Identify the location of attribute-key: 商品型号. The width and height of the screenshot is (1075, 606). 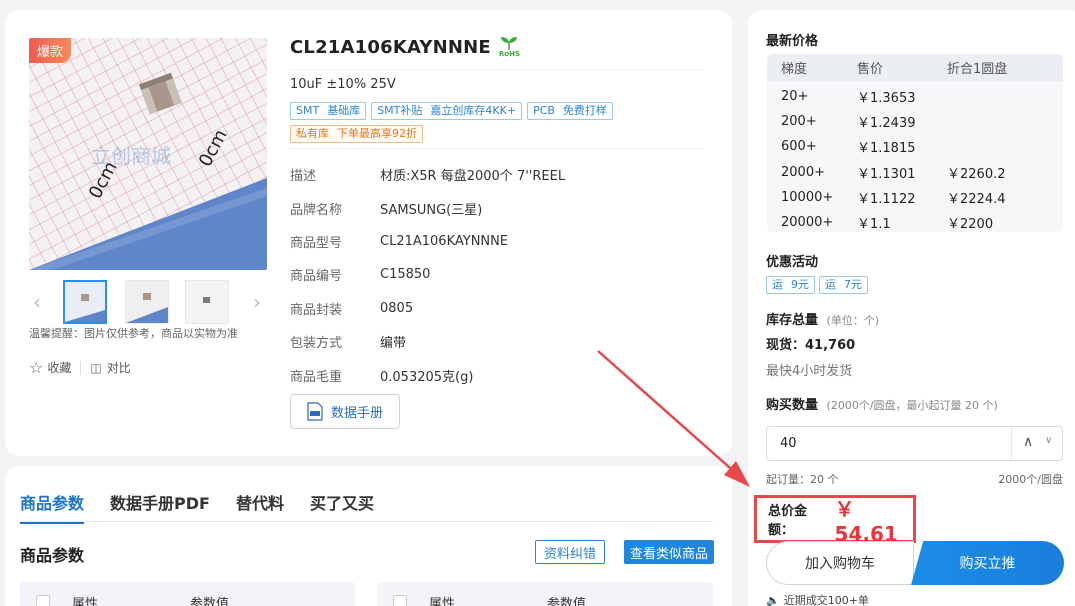
(316, 243).